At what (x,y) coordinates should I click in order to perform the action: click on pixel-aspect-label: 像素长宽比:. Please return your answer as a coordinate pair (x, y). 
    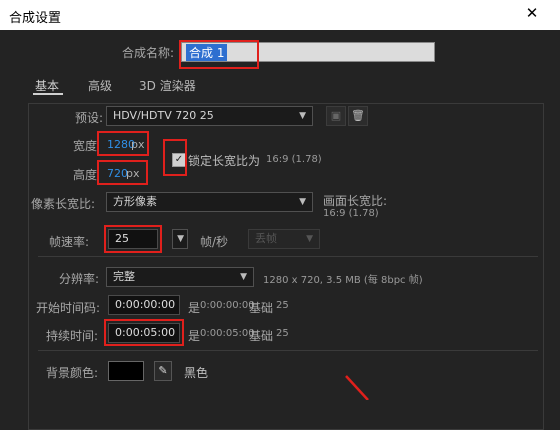
    Looking at the image, I should click on (63, 204).